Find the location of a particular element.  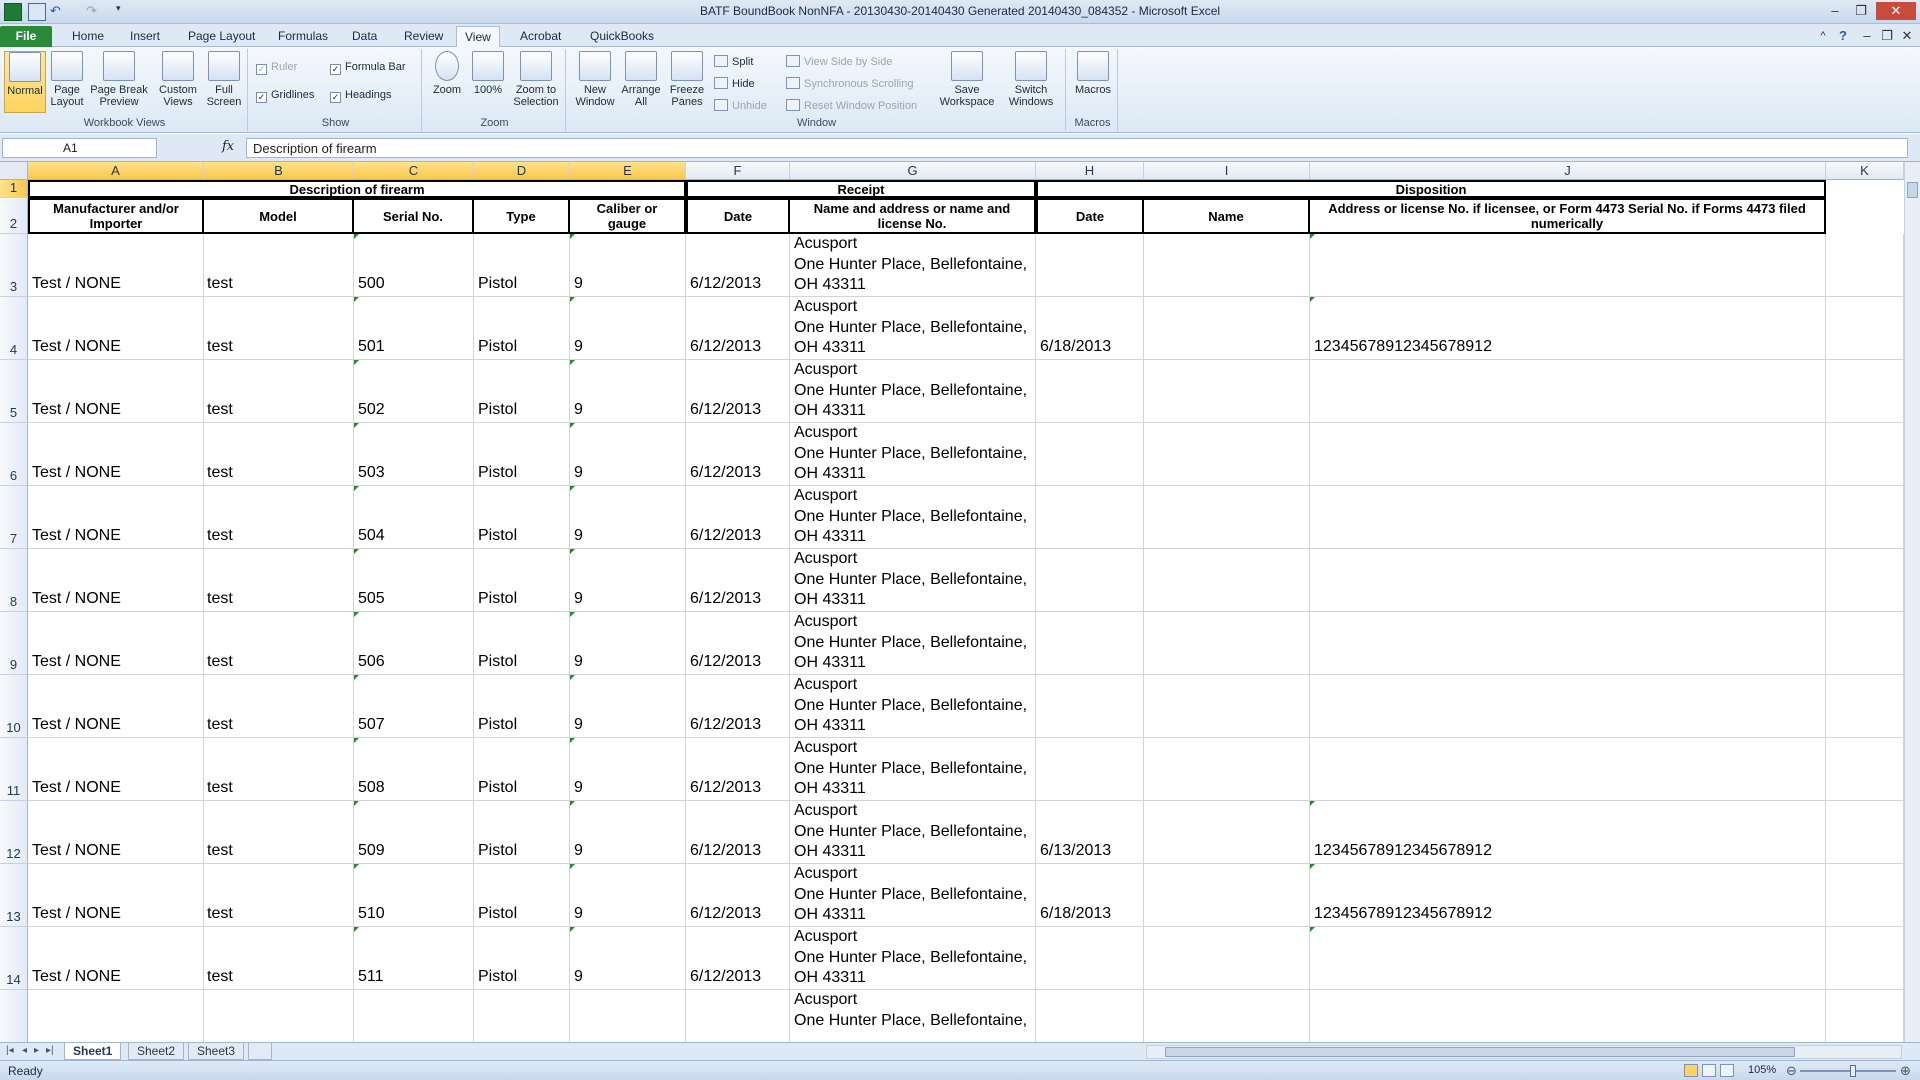

ruler-checkbox: ✓ Ruler is located at coordinates (276, 68).